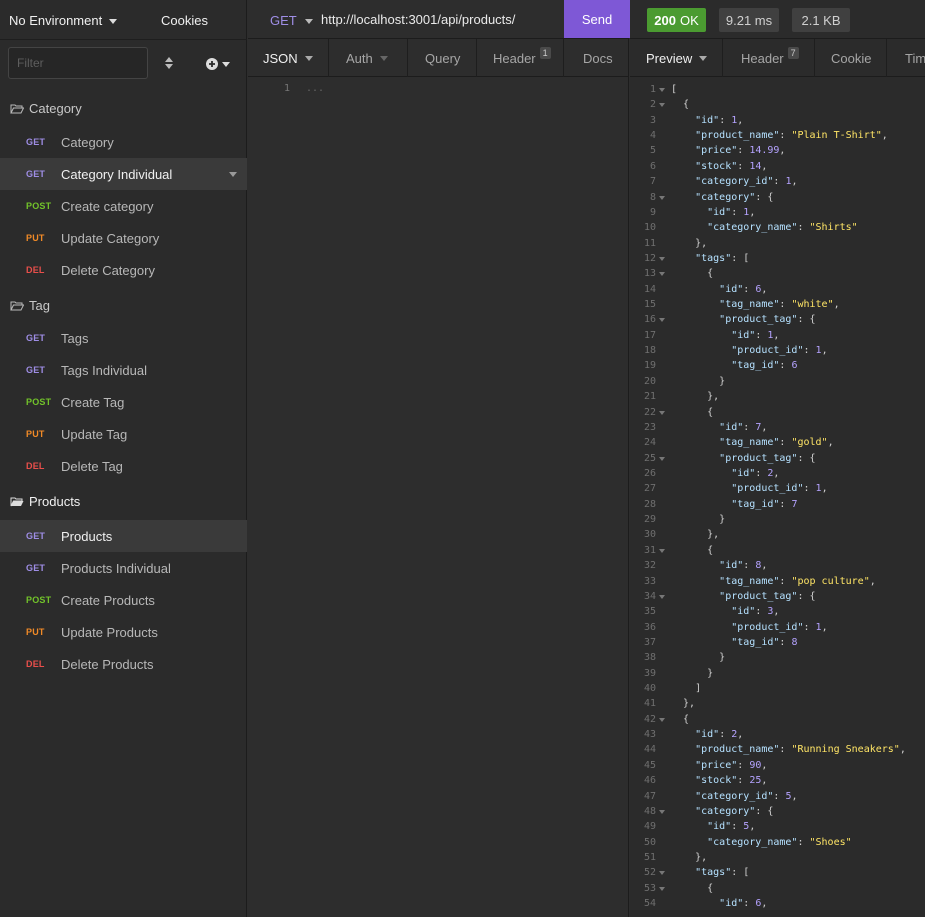  What do you see at coordinates (17, 108) in the screenshot?
I see `folder-open-icon` at bounding box center [17, 108].